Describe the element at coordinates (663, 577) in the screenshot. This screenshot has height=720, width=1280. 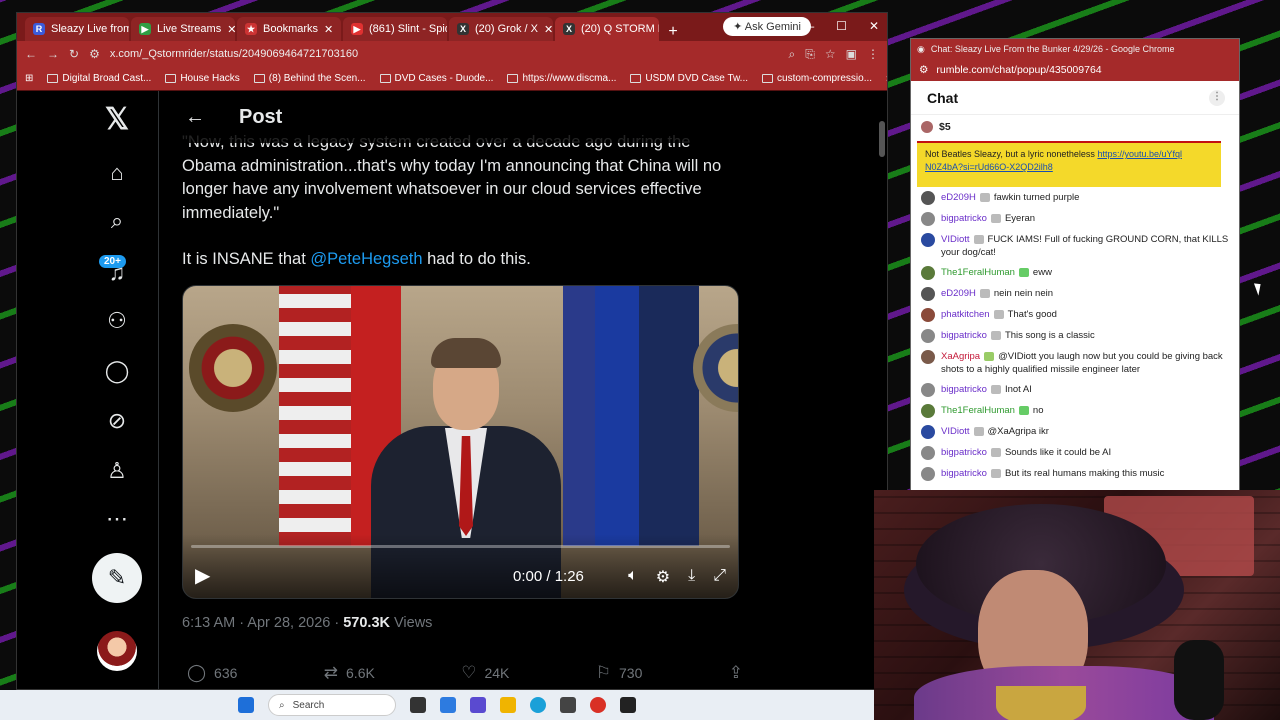
I see `settings-icon: ⚙` at that location.